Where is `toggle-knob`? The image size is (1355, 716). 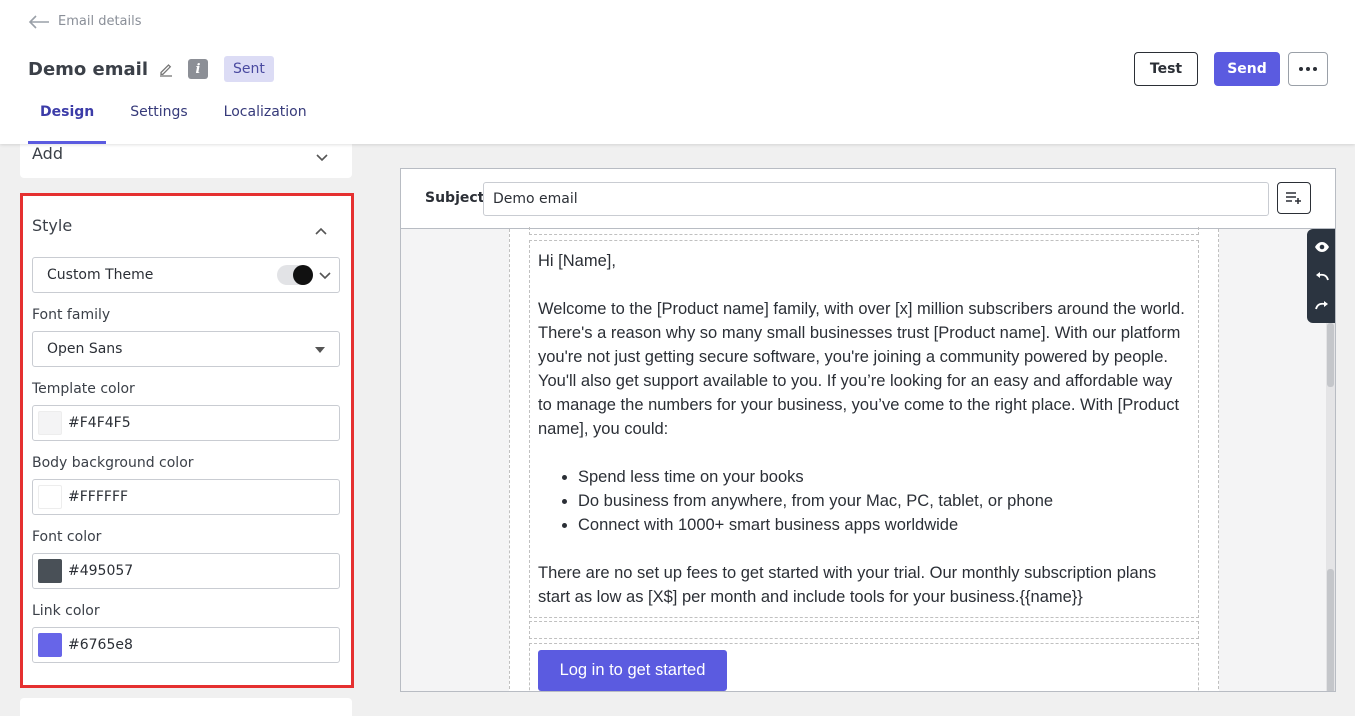
toggle-knob is located at coordinates (303, 275).